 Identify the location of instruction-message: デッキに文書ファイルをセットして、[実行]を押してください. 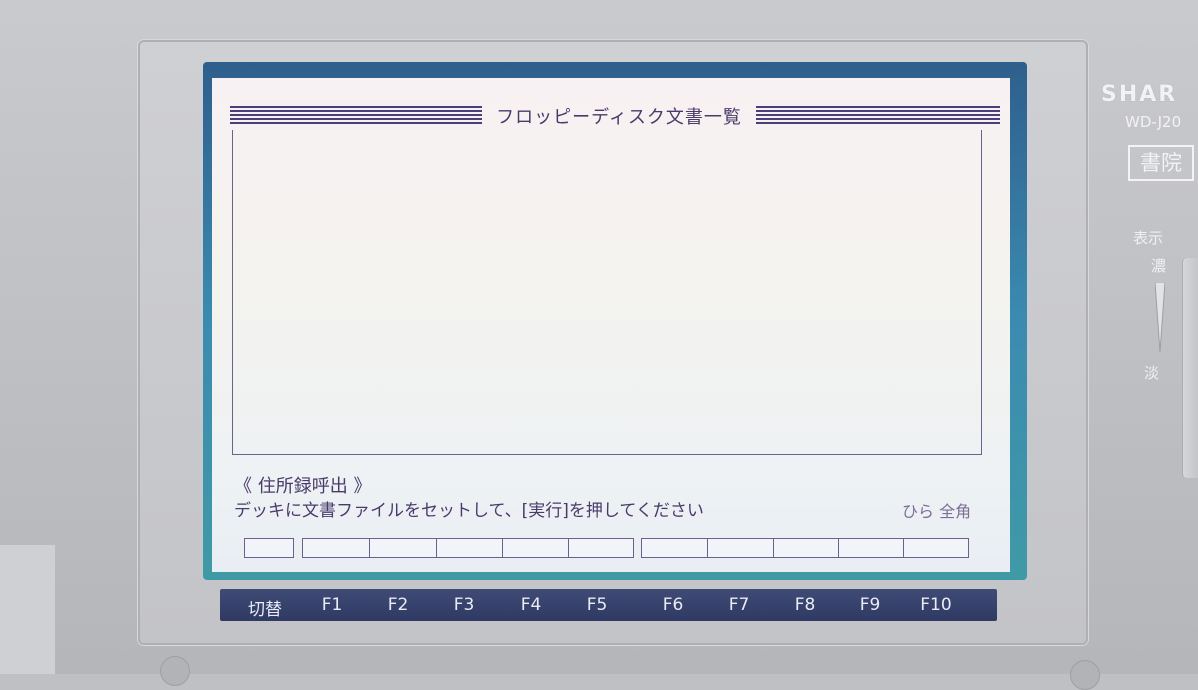
(469, 511).